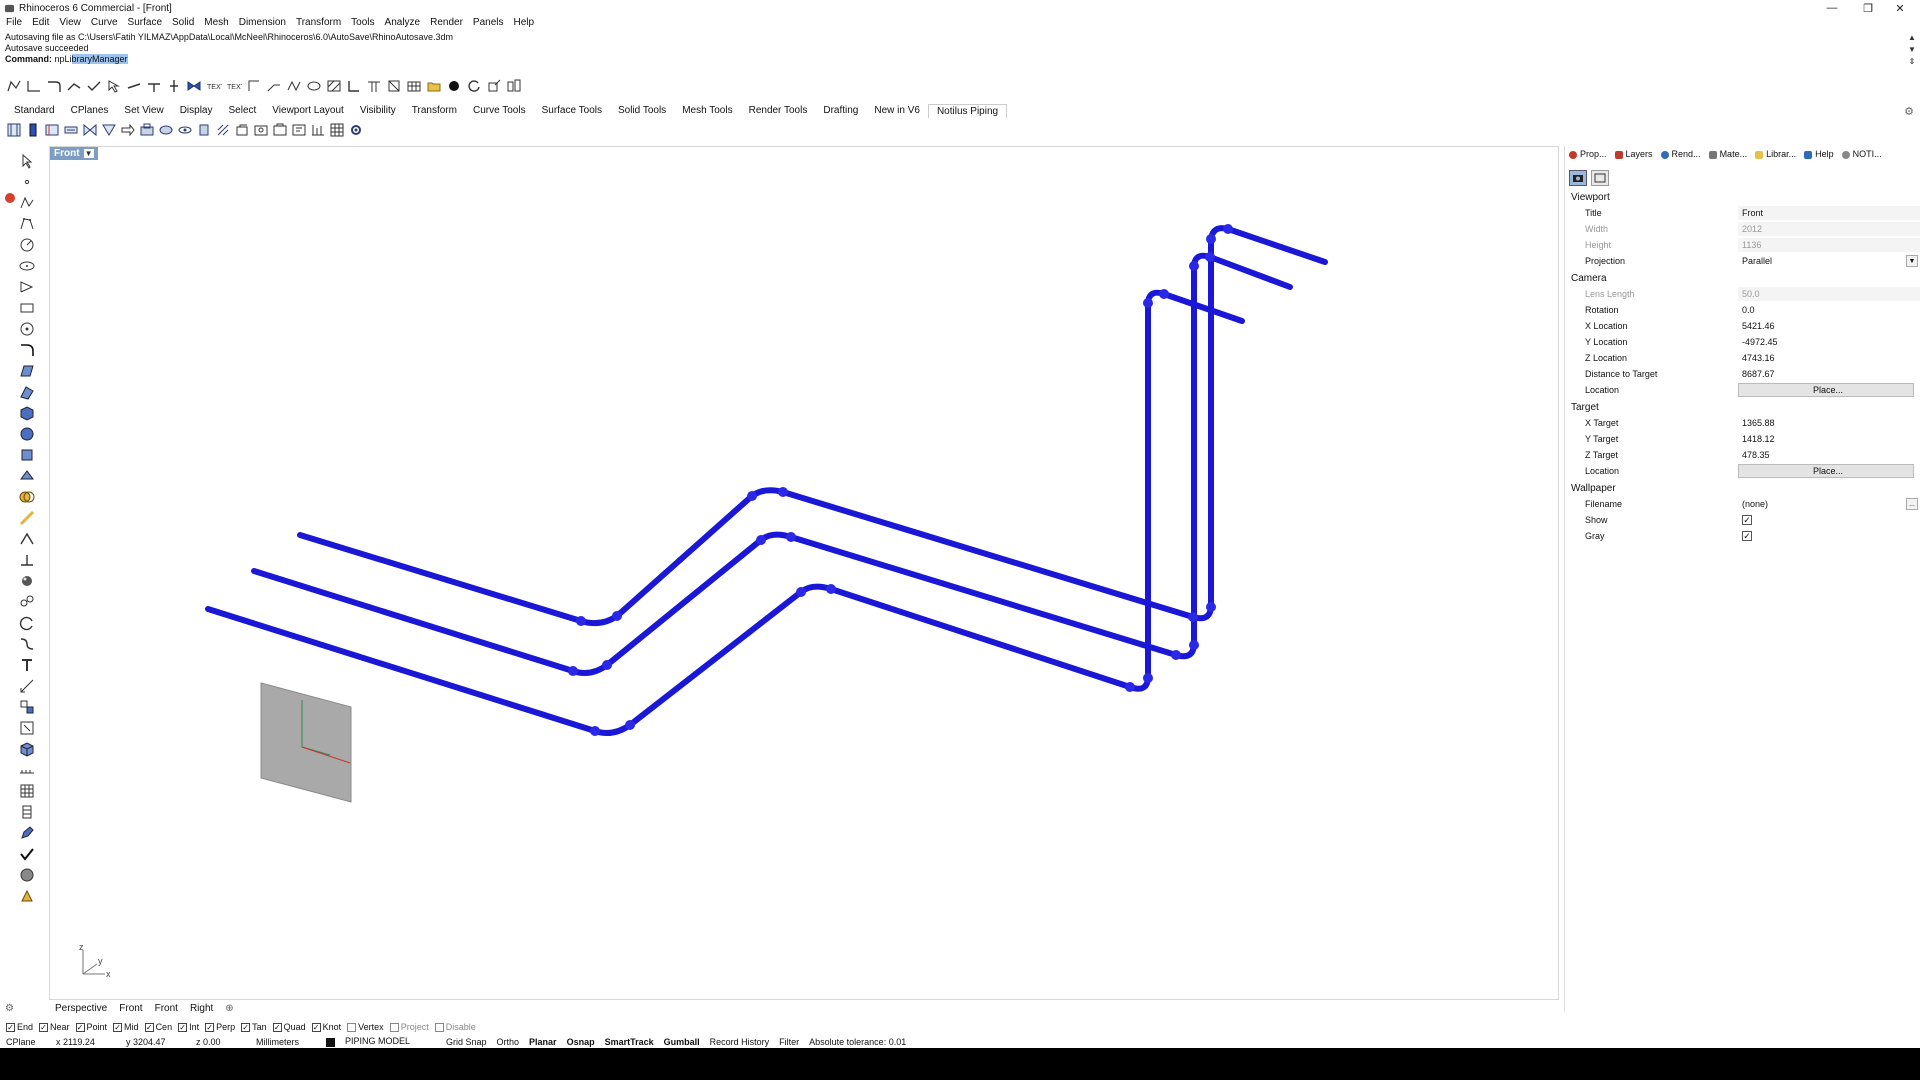  What do you see at coordinates (409, 1027) in the screenshot?
I see `osnap-project: Project` at bounding box center [409, 1027].